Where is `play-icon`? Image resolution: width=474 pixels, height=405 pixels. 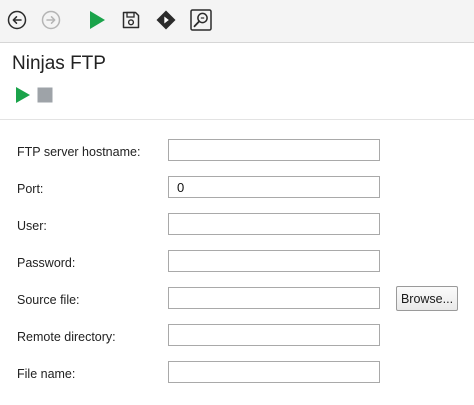 play-icon is located at coordinates (23, 95).